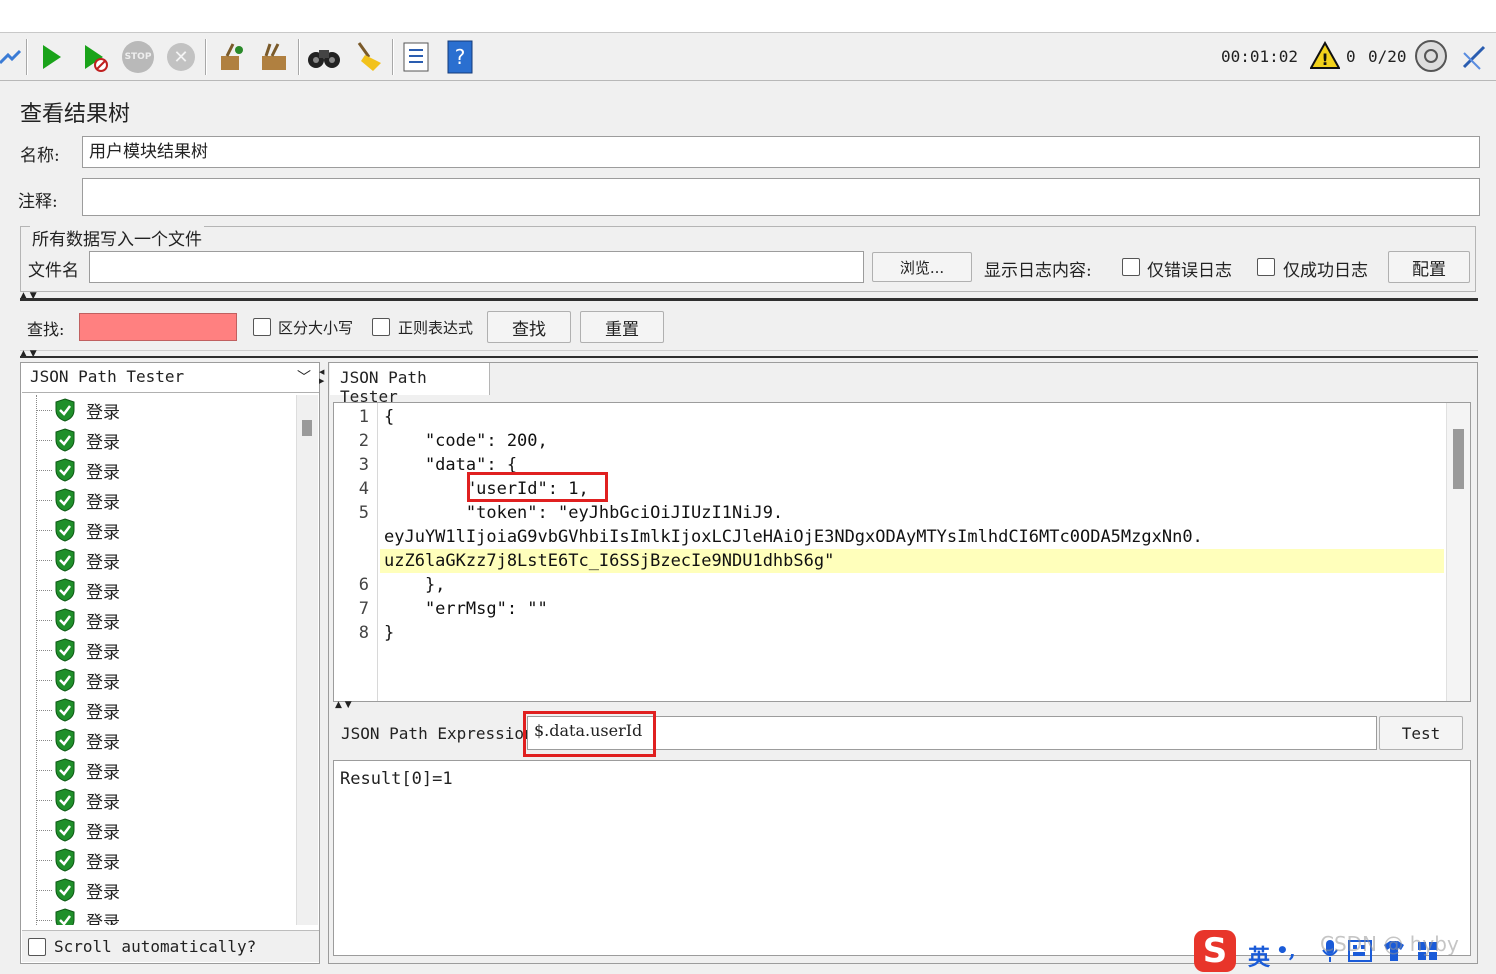 The height and width of the screenshot is (974, 1496). I want to click on case-sensitive-checkbox, so click(262, 327).